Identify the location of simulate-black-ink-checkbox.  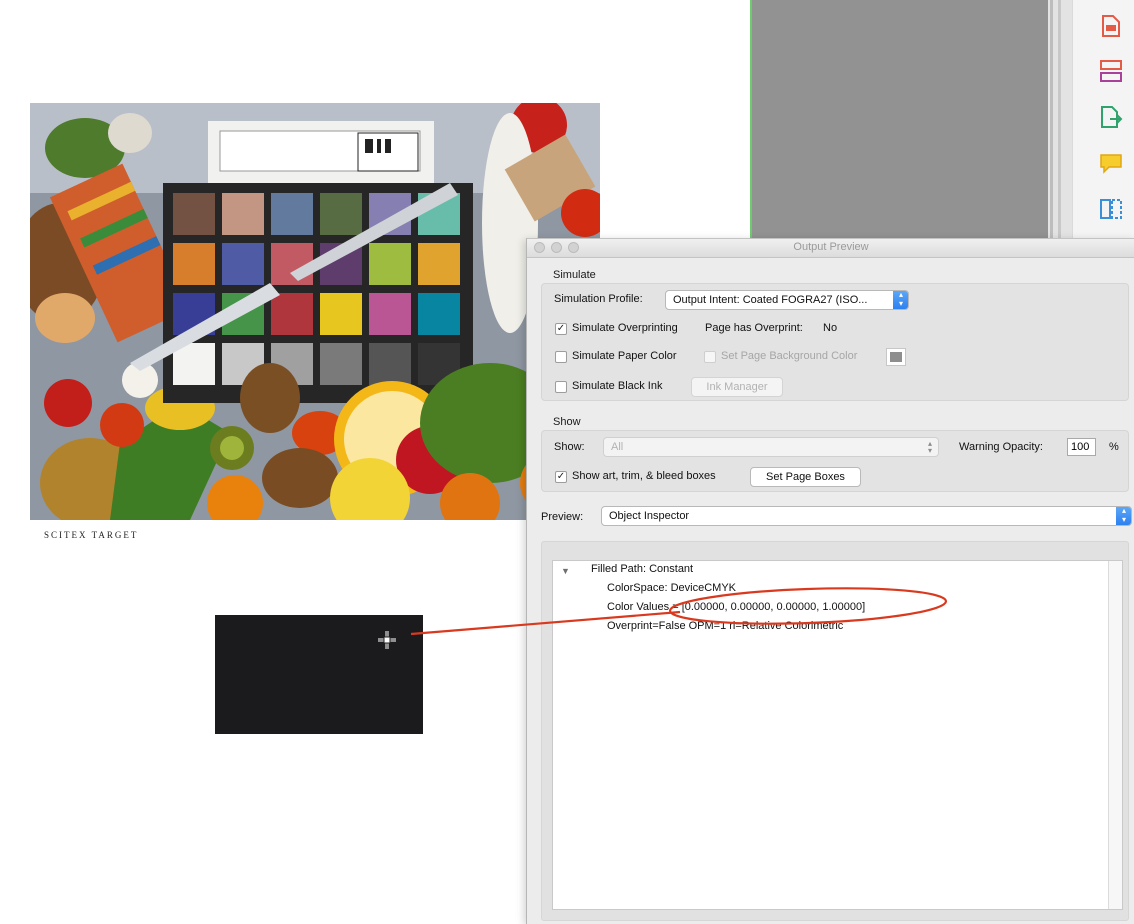
(561, 387).